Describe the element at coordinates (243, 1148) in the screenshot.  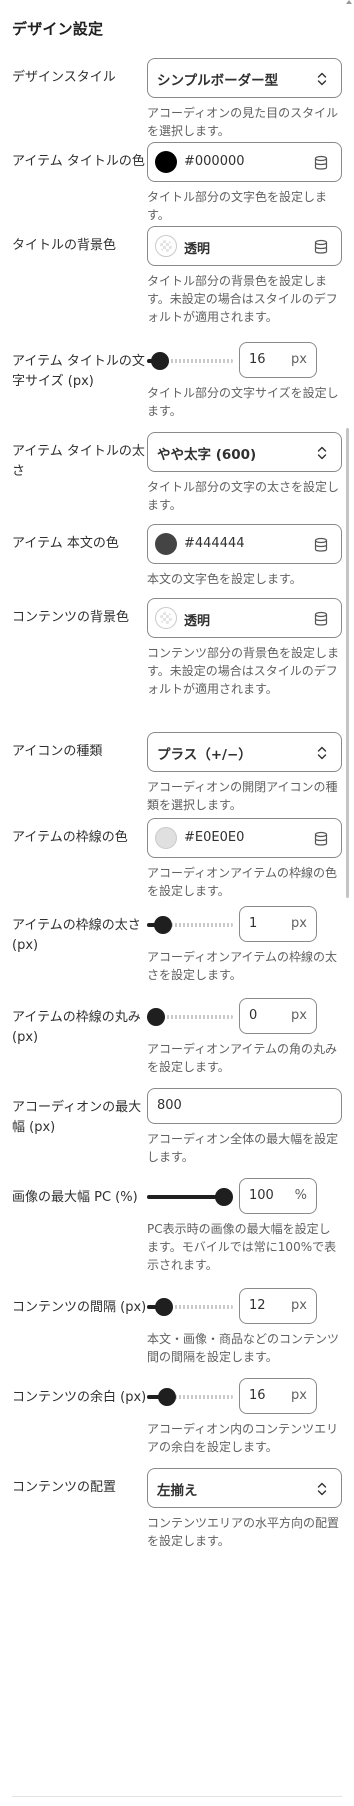
I see `field-help: アコーディオン全体の最大幅を設定します。` at that location.